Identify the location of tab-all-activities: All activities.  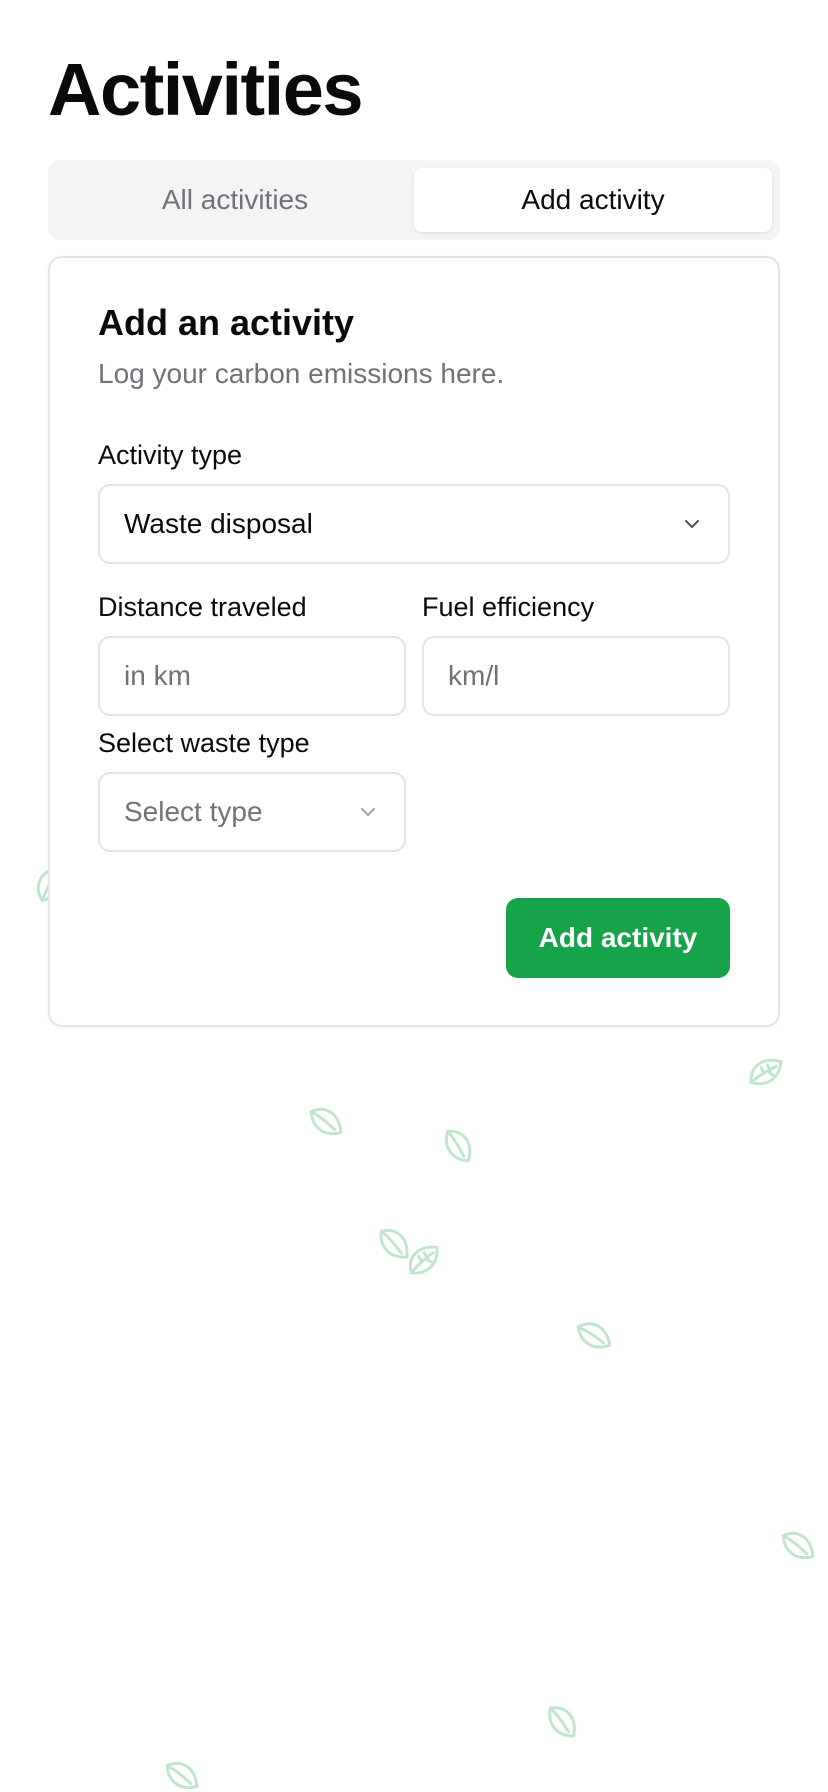
(235, 200).